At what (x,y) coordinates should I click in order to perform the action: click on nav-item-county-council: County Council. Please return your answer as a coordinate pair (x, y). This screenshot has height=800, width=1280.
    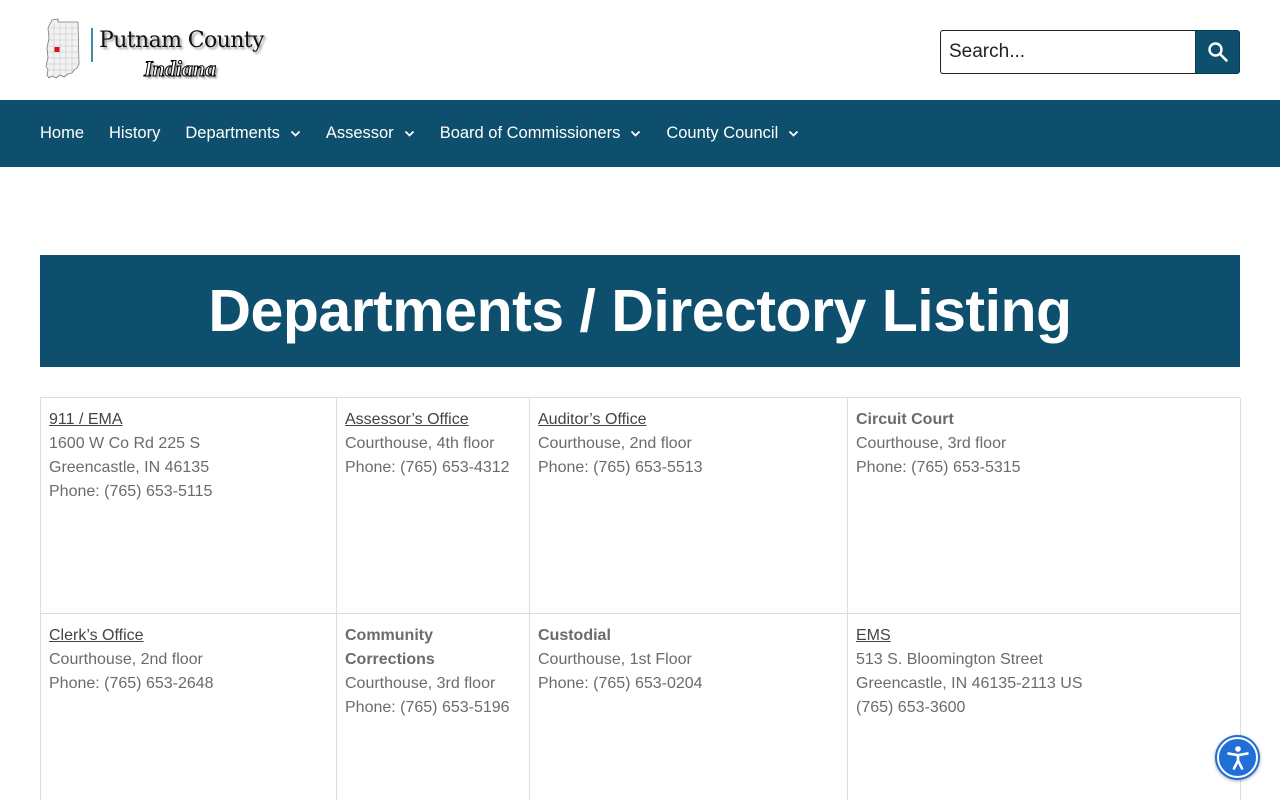
    Looking at the image, I should click on (732, 133).